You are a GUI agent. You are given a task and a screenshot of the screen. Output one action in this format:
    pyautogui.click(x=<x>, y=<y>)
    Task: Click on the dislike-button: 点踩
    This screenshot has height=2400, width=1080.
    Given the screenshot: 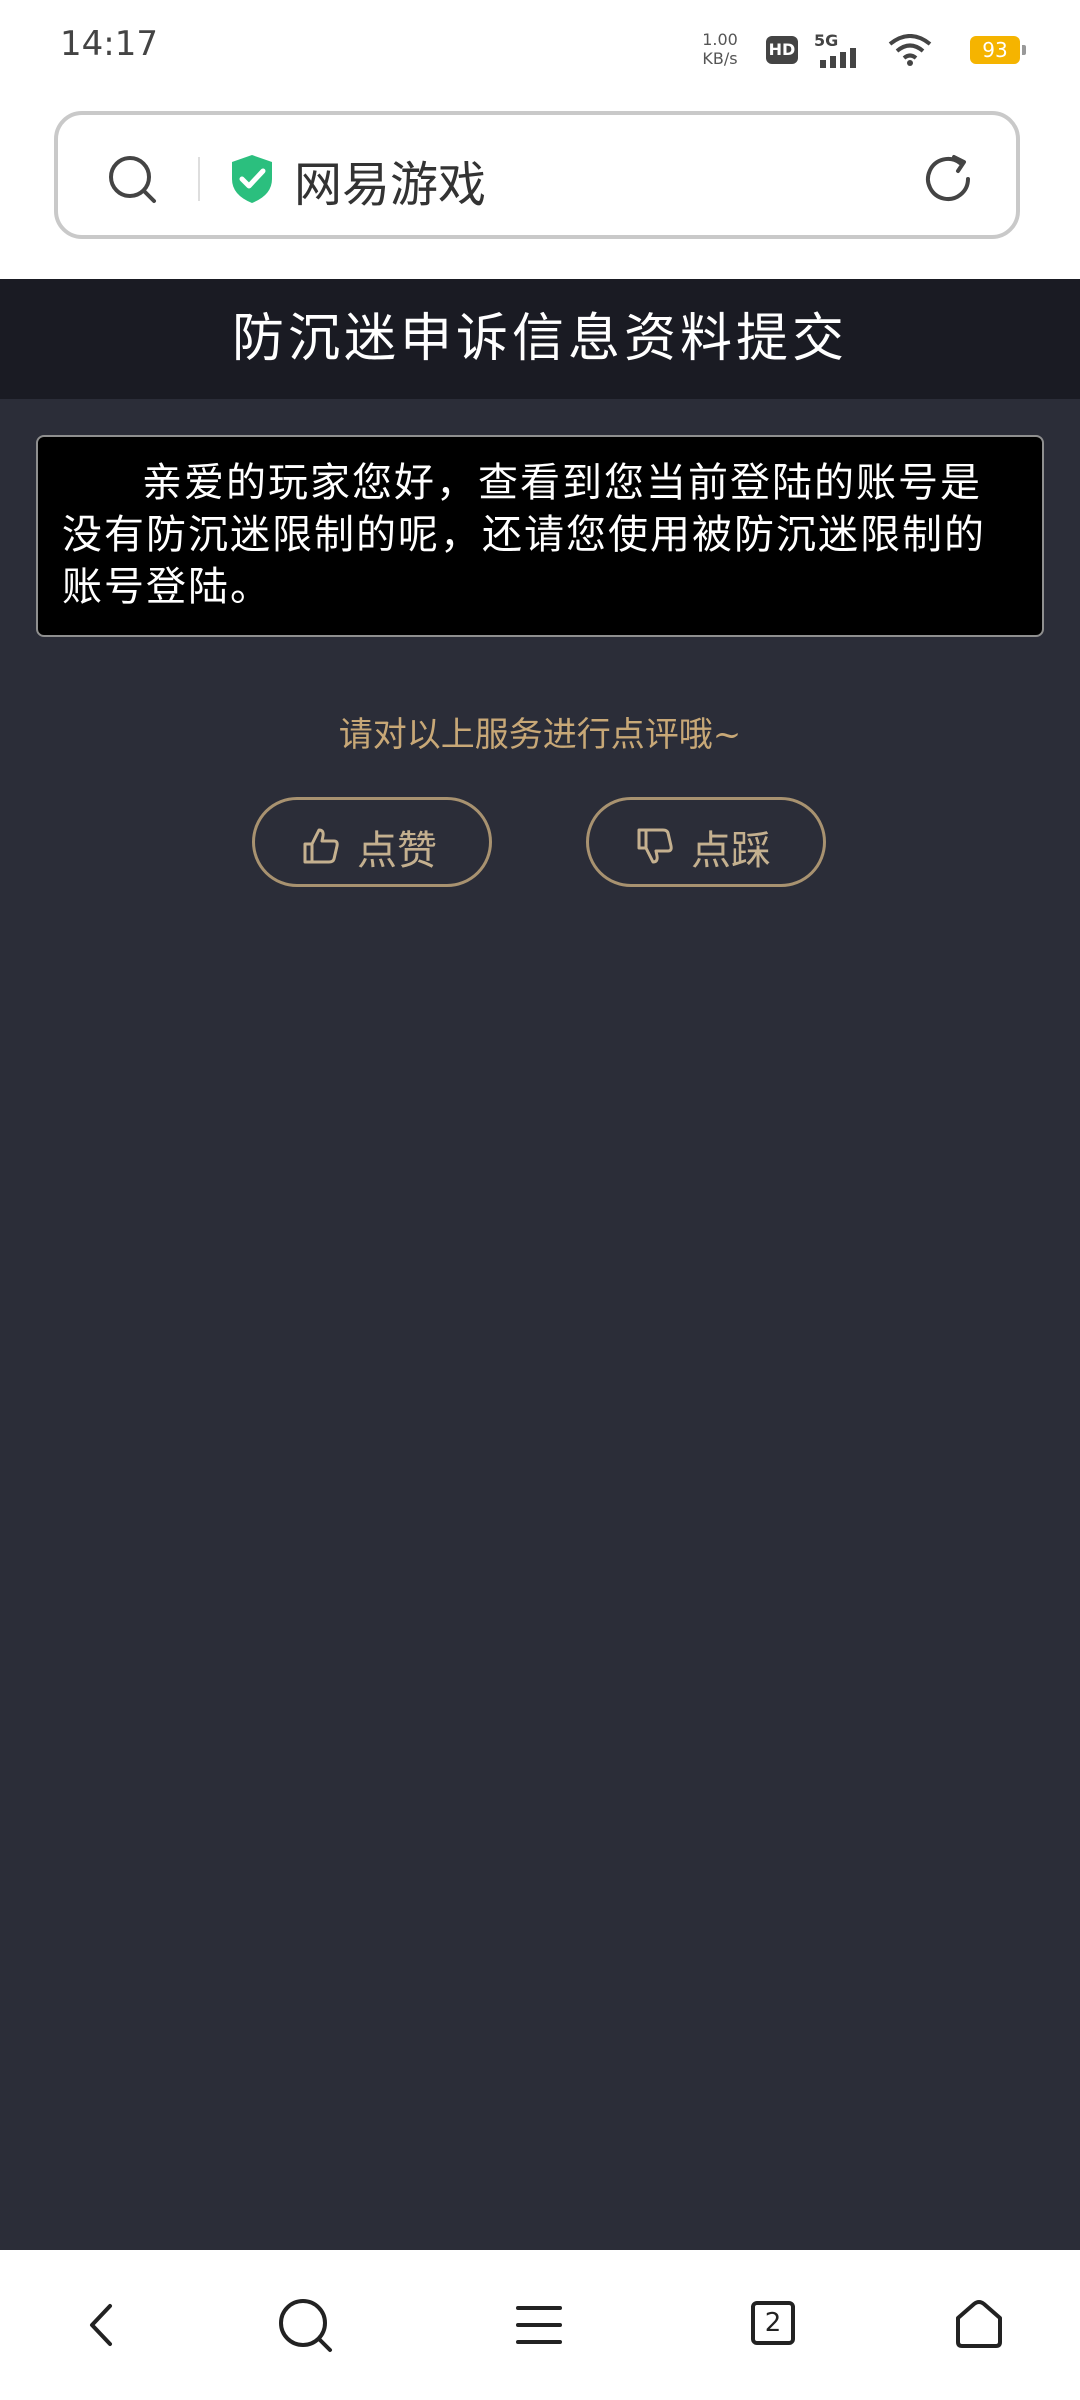 What is the action you would take?
    pyautogui.click(x=706, y=842)
    